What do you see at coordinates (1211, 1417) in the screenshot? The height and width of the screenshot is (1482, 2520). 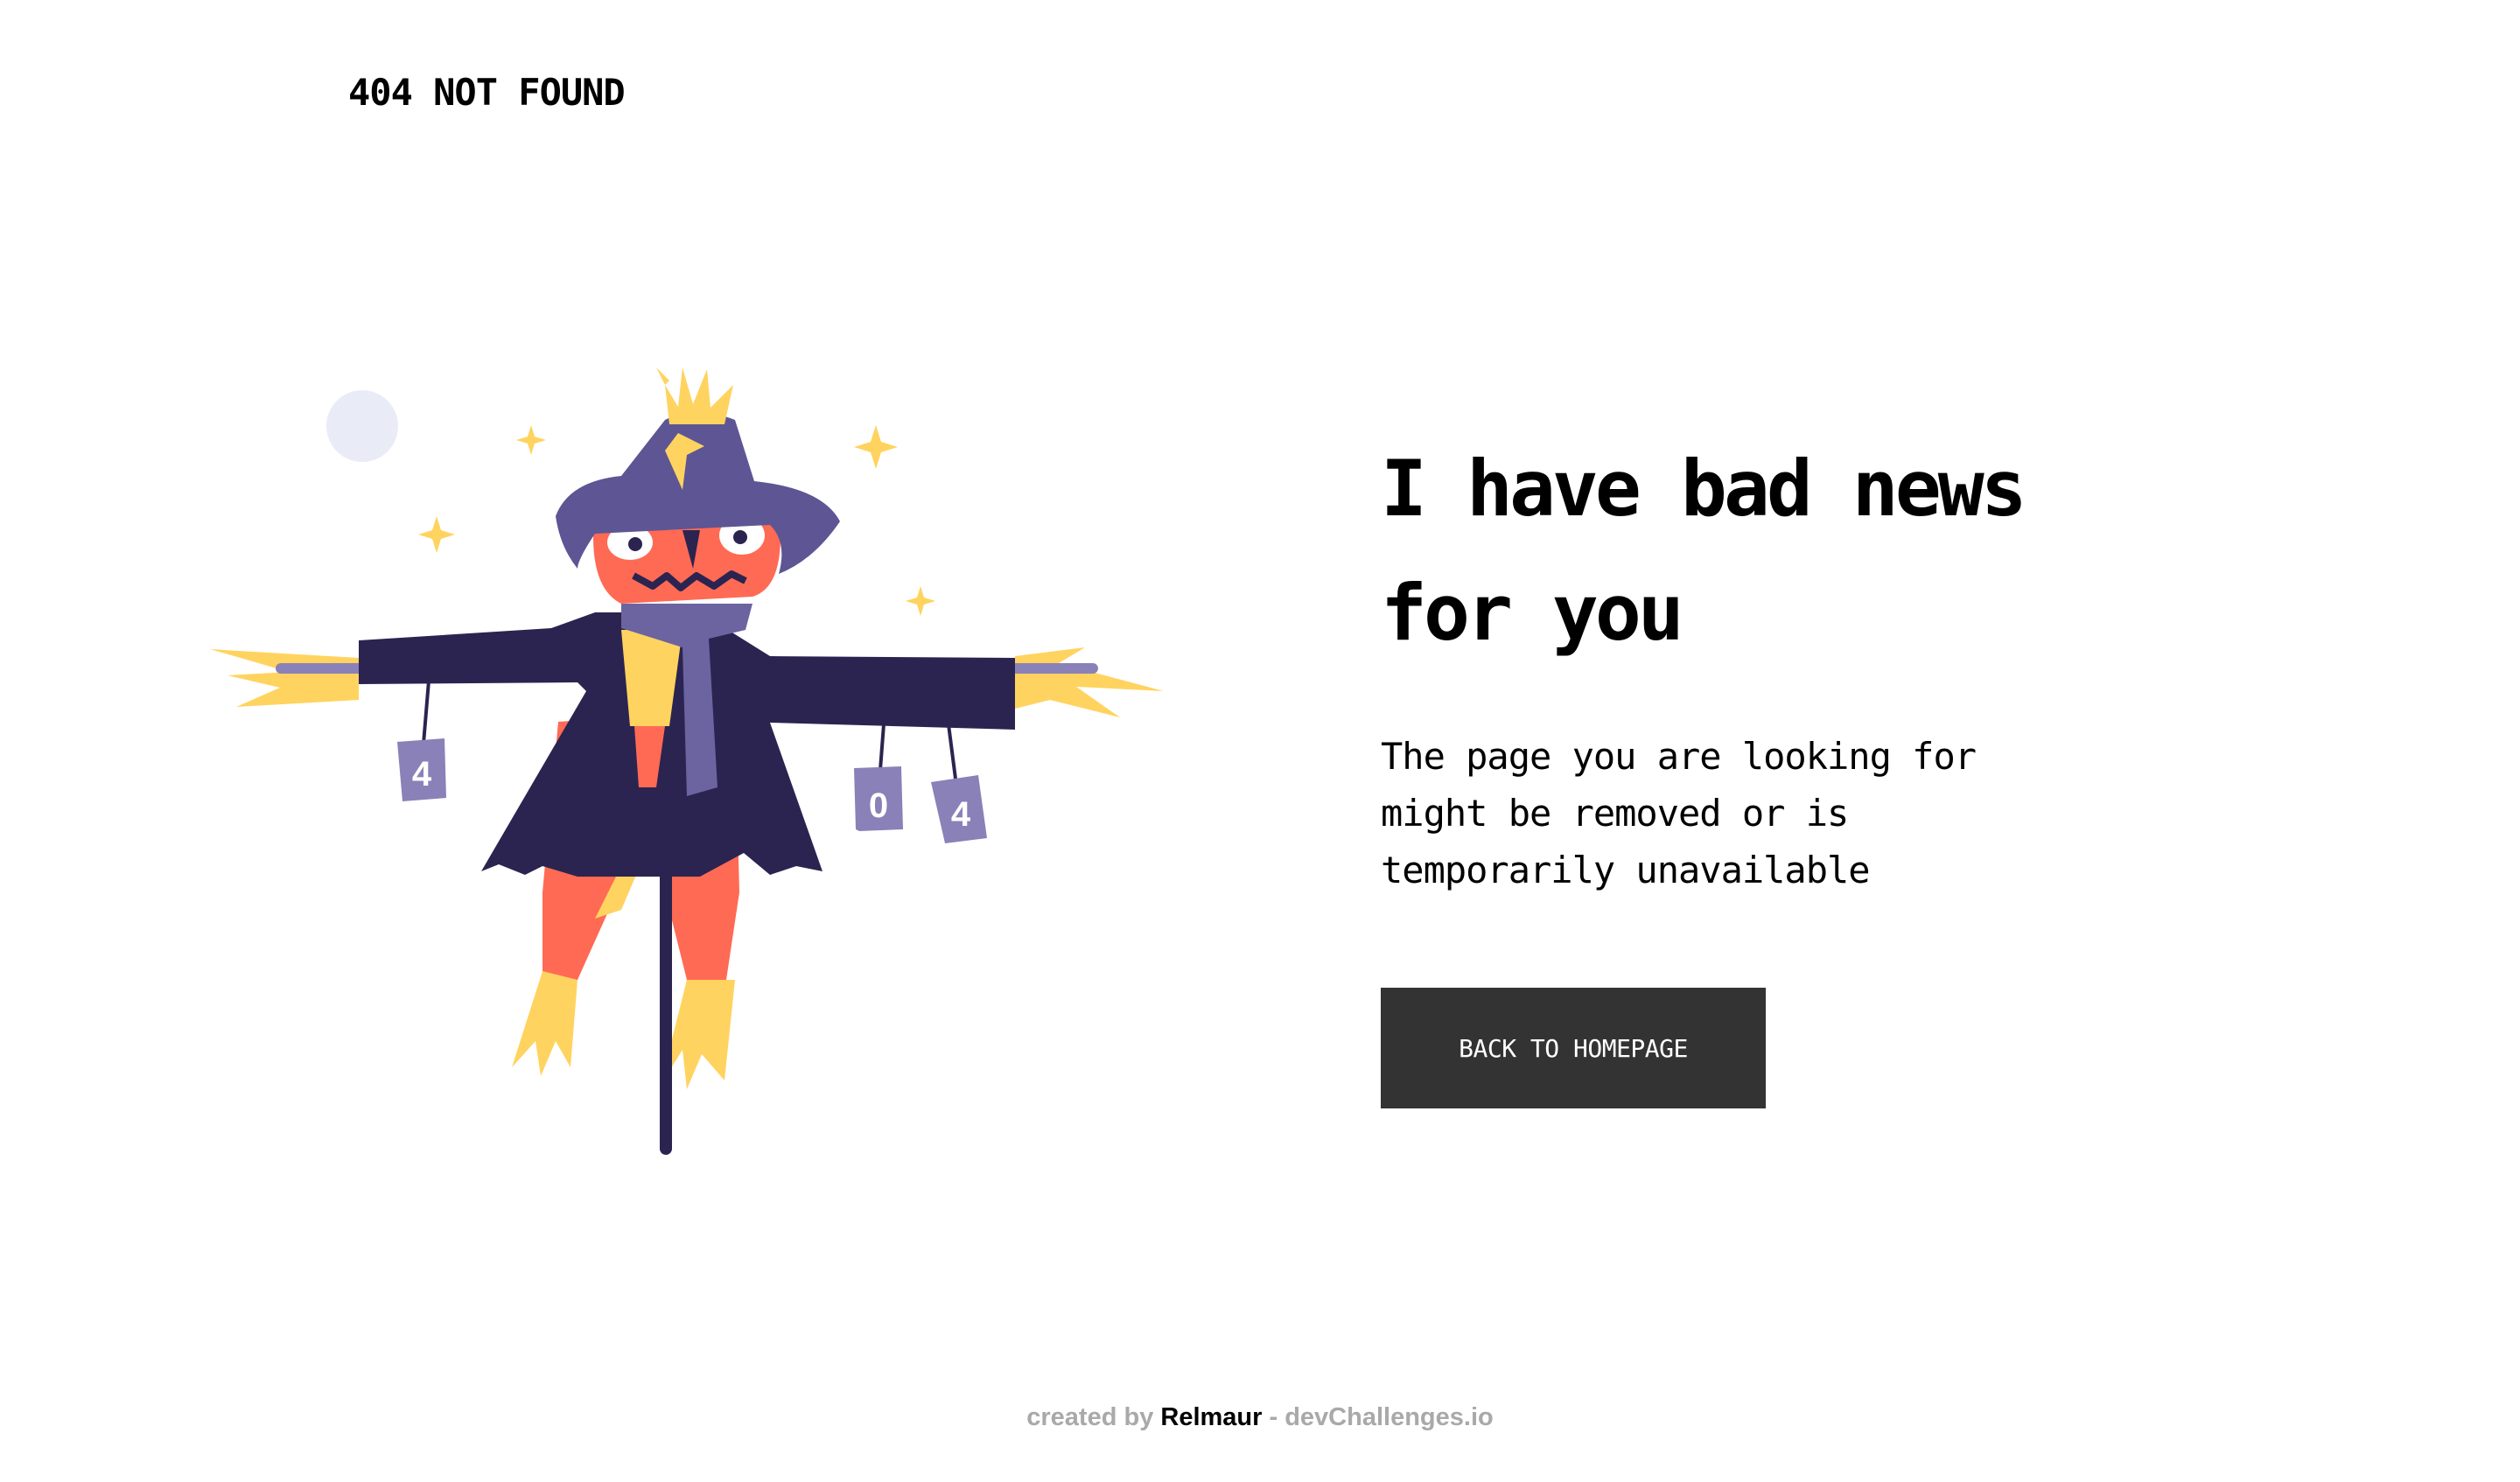 I see `footer-author-link: Relmaur` at bounding box center [1211, 1417].